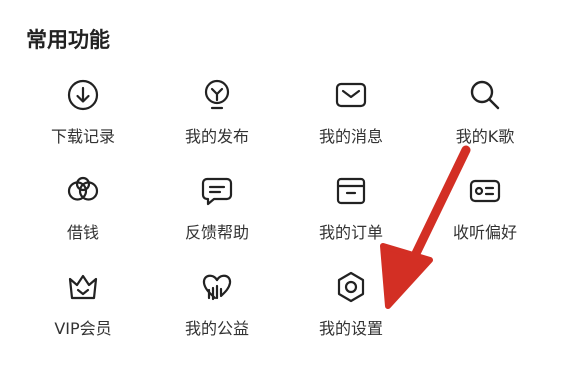 This screenshot has width=568, height=366. What do you see at coordinates (217, 318) in the screenshot?
I see `feature-my-charity: 我的公益` at bounding box center [217, 318].